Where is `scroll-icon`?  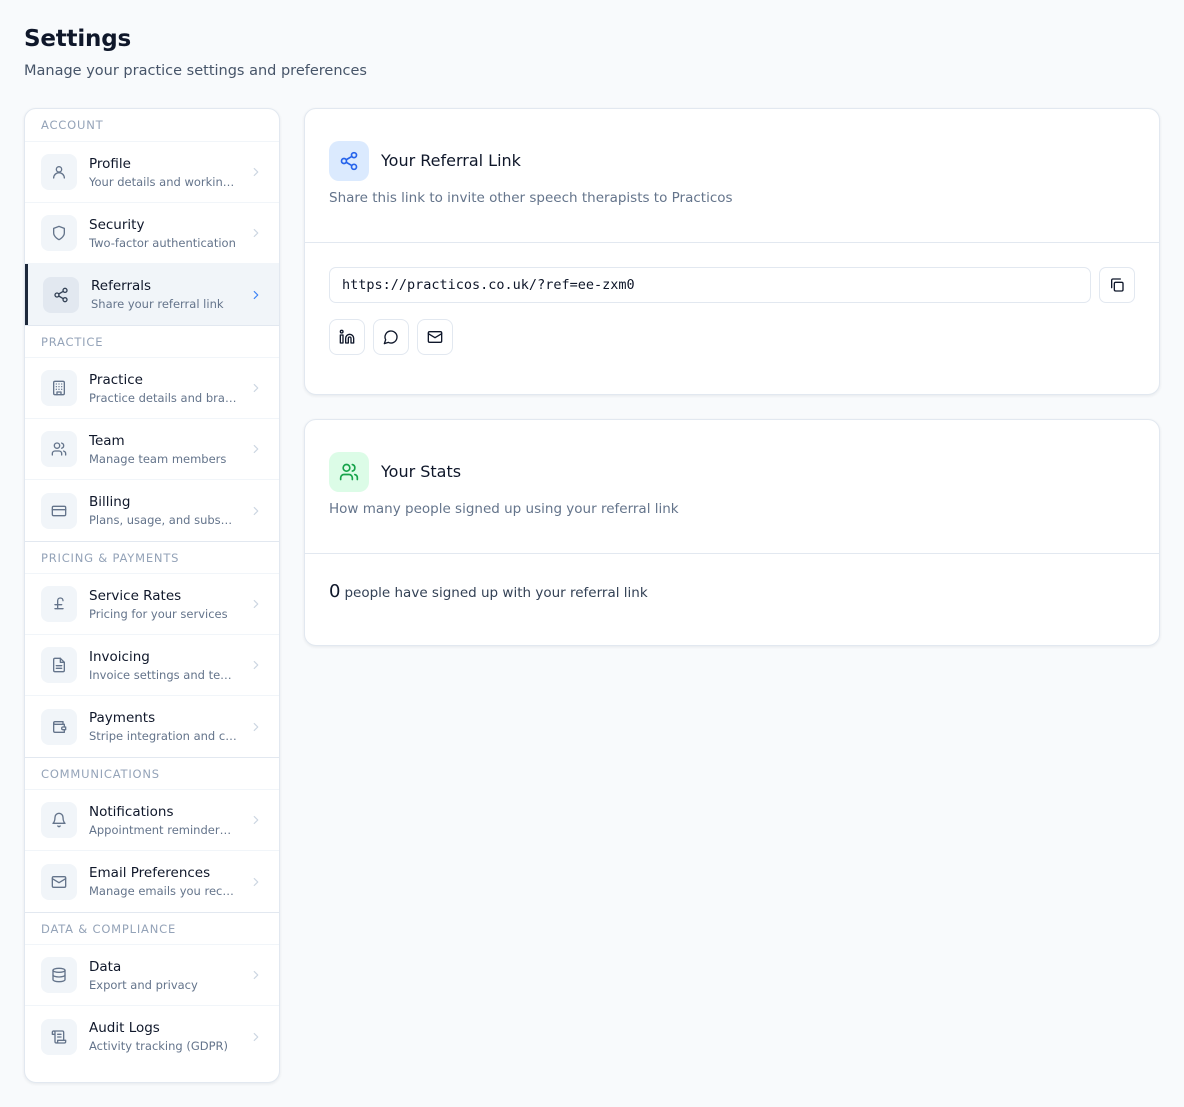 scroll-icon is located at coordinates (59, 1036).